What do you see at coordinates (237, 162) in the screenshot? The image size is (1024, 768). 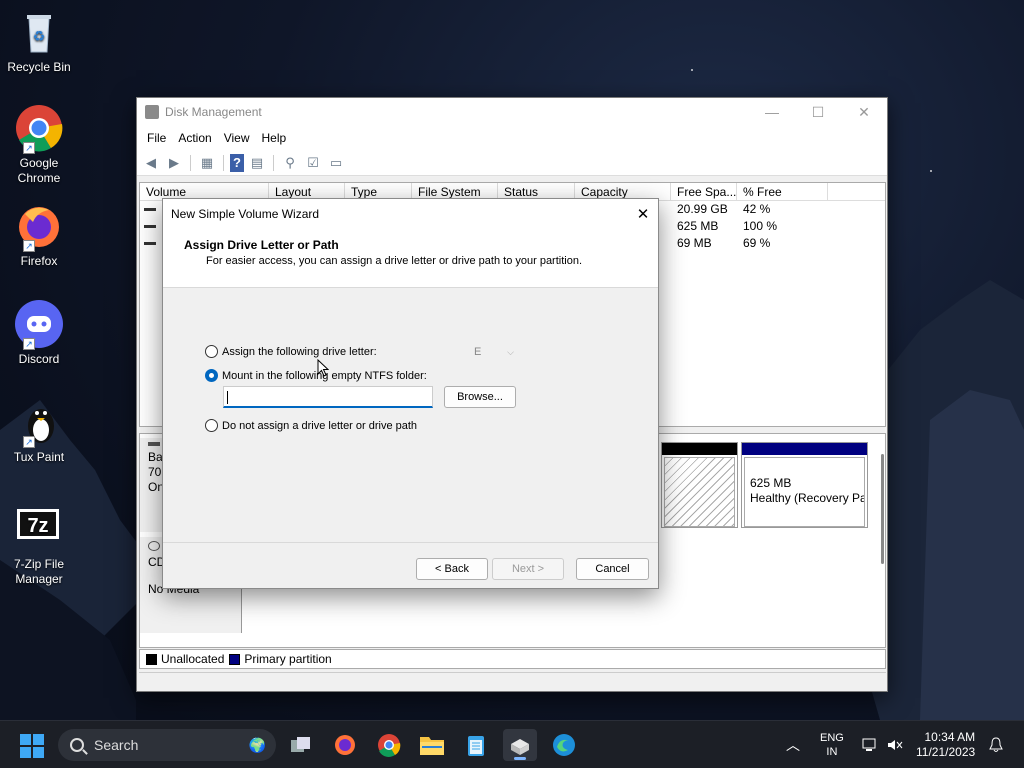 I see `help-icon: ?` at bounding box center [237, 162].